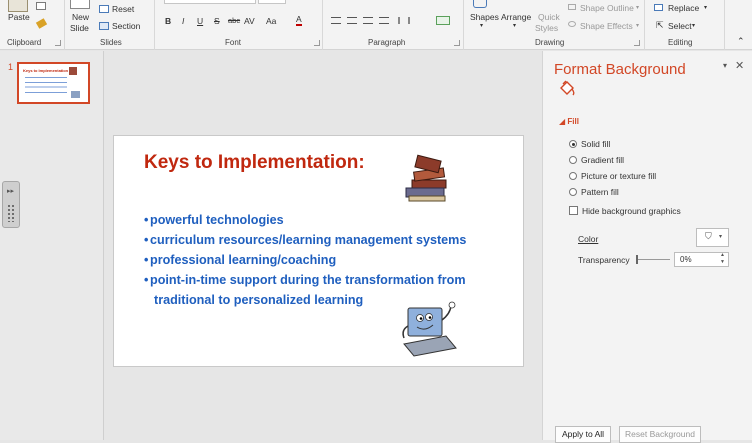 The width and height of the screenshot is (752, 443). I want to click on replace-dropdown-icon: ▾, so click(705, 7).